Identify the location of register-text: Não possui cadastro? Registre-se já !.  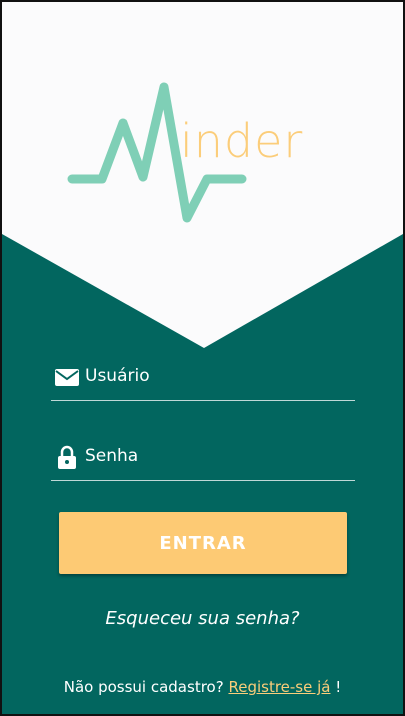
(202, 687).